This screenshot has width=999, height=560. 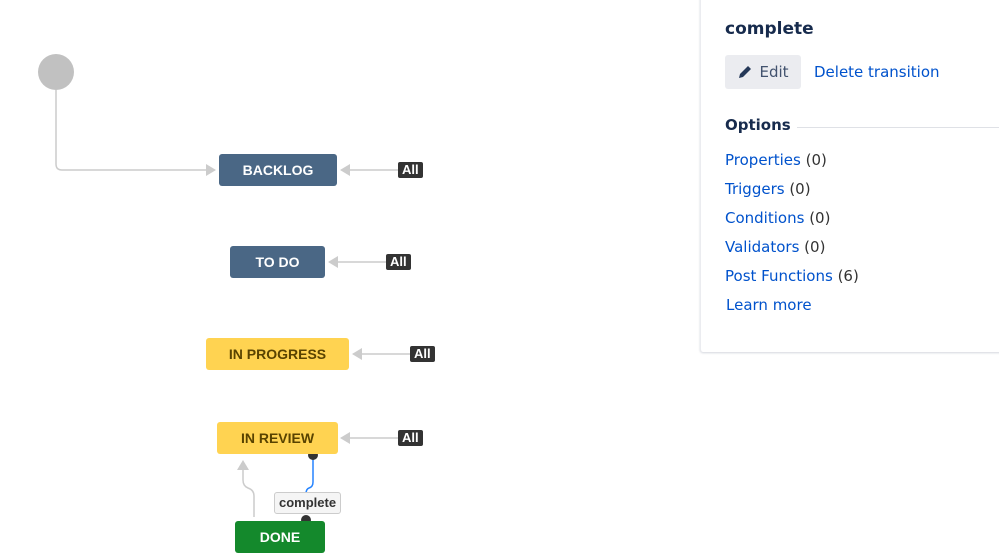 I want to click on initial-status-node, so click(x=56, y=72).